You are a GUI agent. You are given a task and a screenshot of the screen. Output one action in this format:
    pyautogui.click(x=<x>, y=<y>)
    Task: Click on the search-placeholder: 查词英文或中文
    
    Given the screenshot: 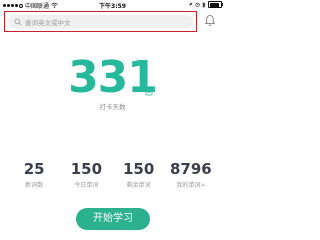 What is the action you would take?
    pyautogui.click(x=48, y=22)
    